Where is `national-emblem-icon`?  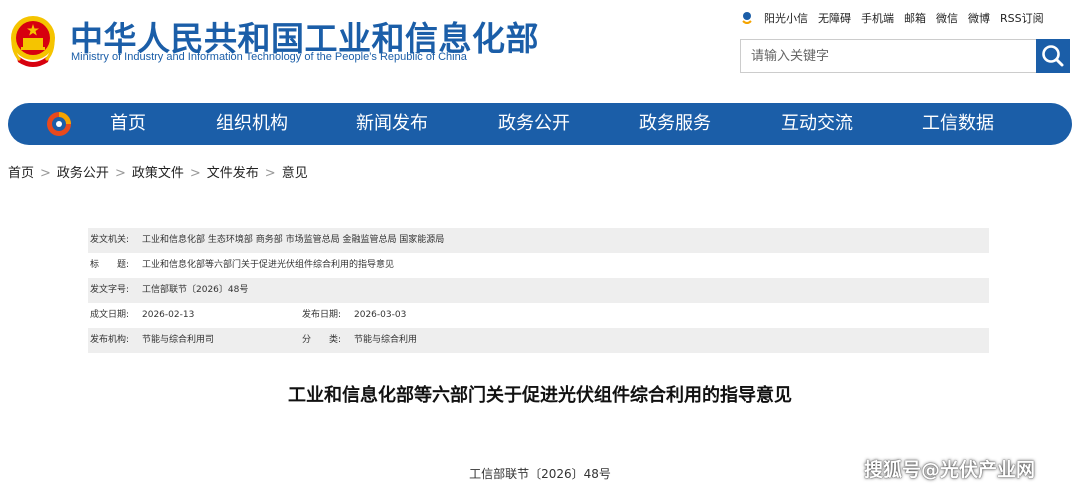 national-emblem-icon is located at coordinates (33, 40).